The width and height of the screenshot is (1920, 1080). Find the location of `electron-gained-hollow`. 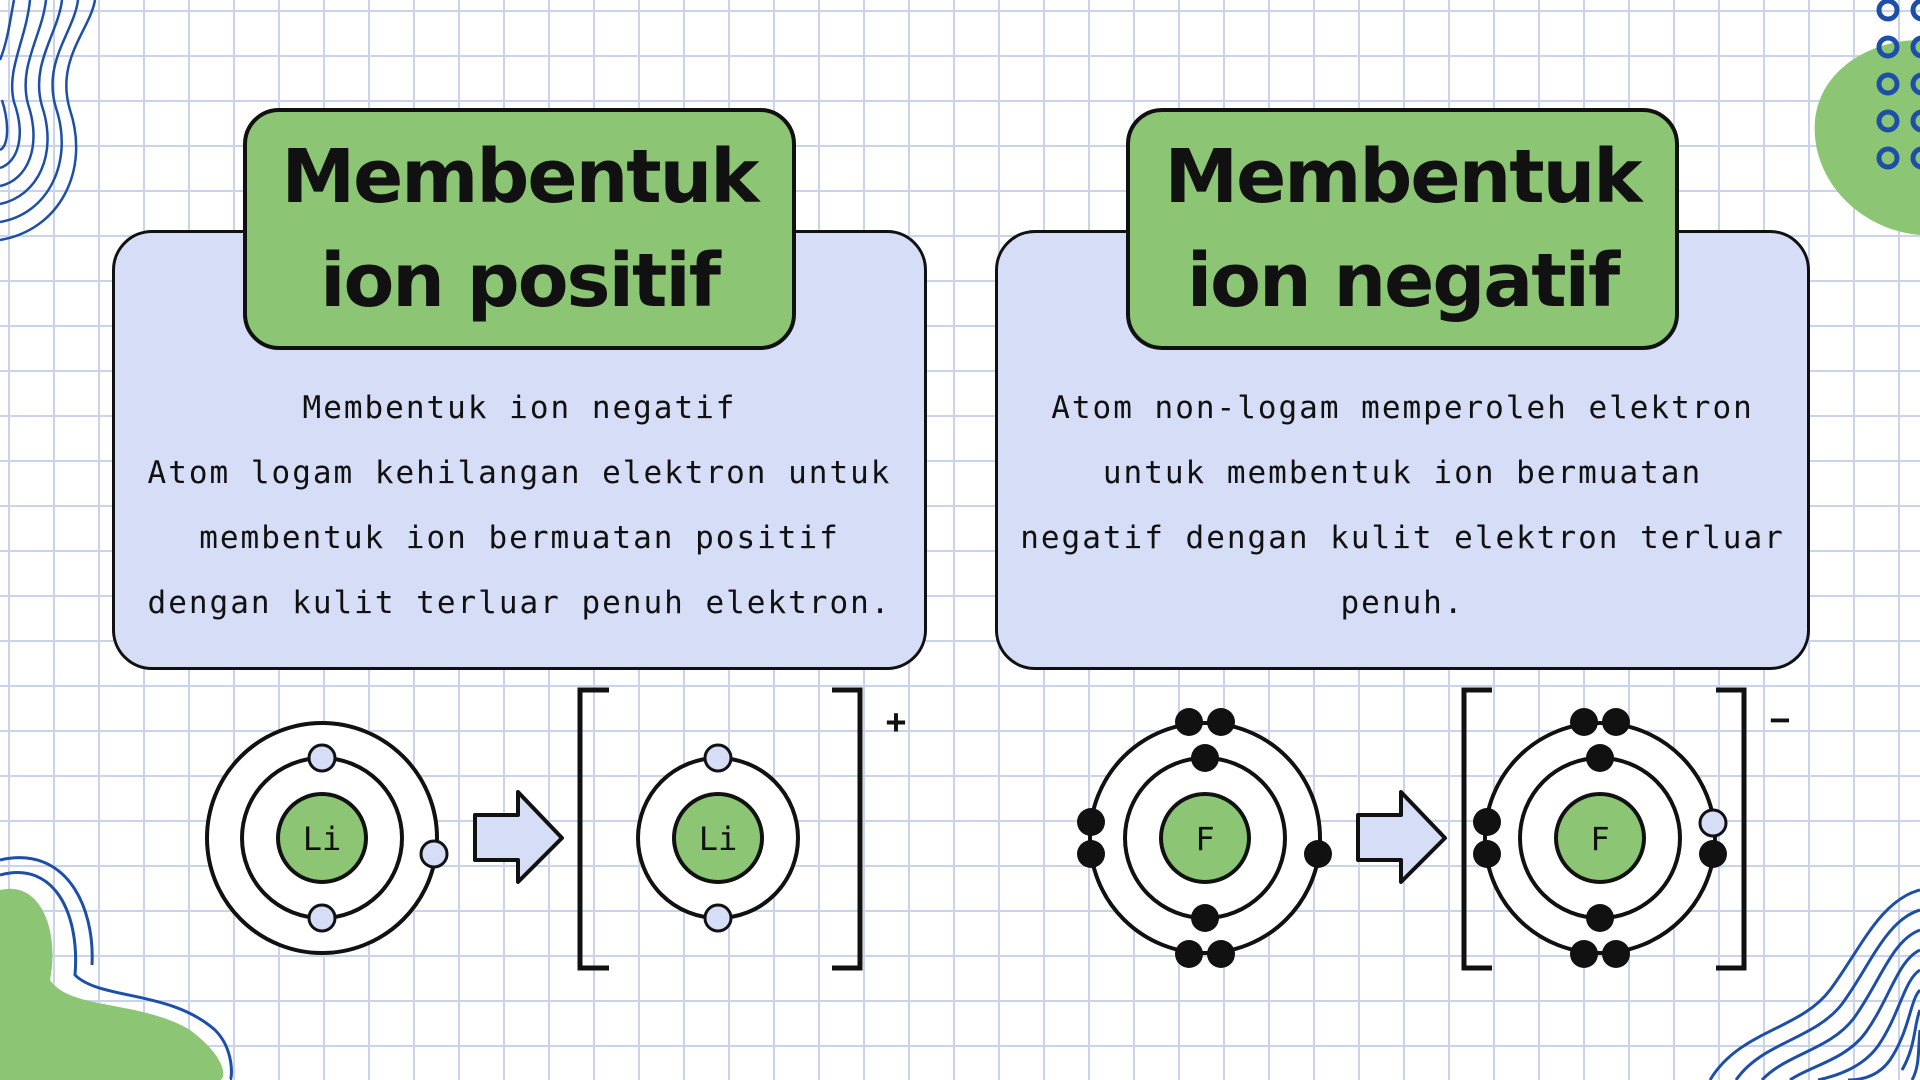

electron-gained-hollow is located at coordinates (1713, 823).